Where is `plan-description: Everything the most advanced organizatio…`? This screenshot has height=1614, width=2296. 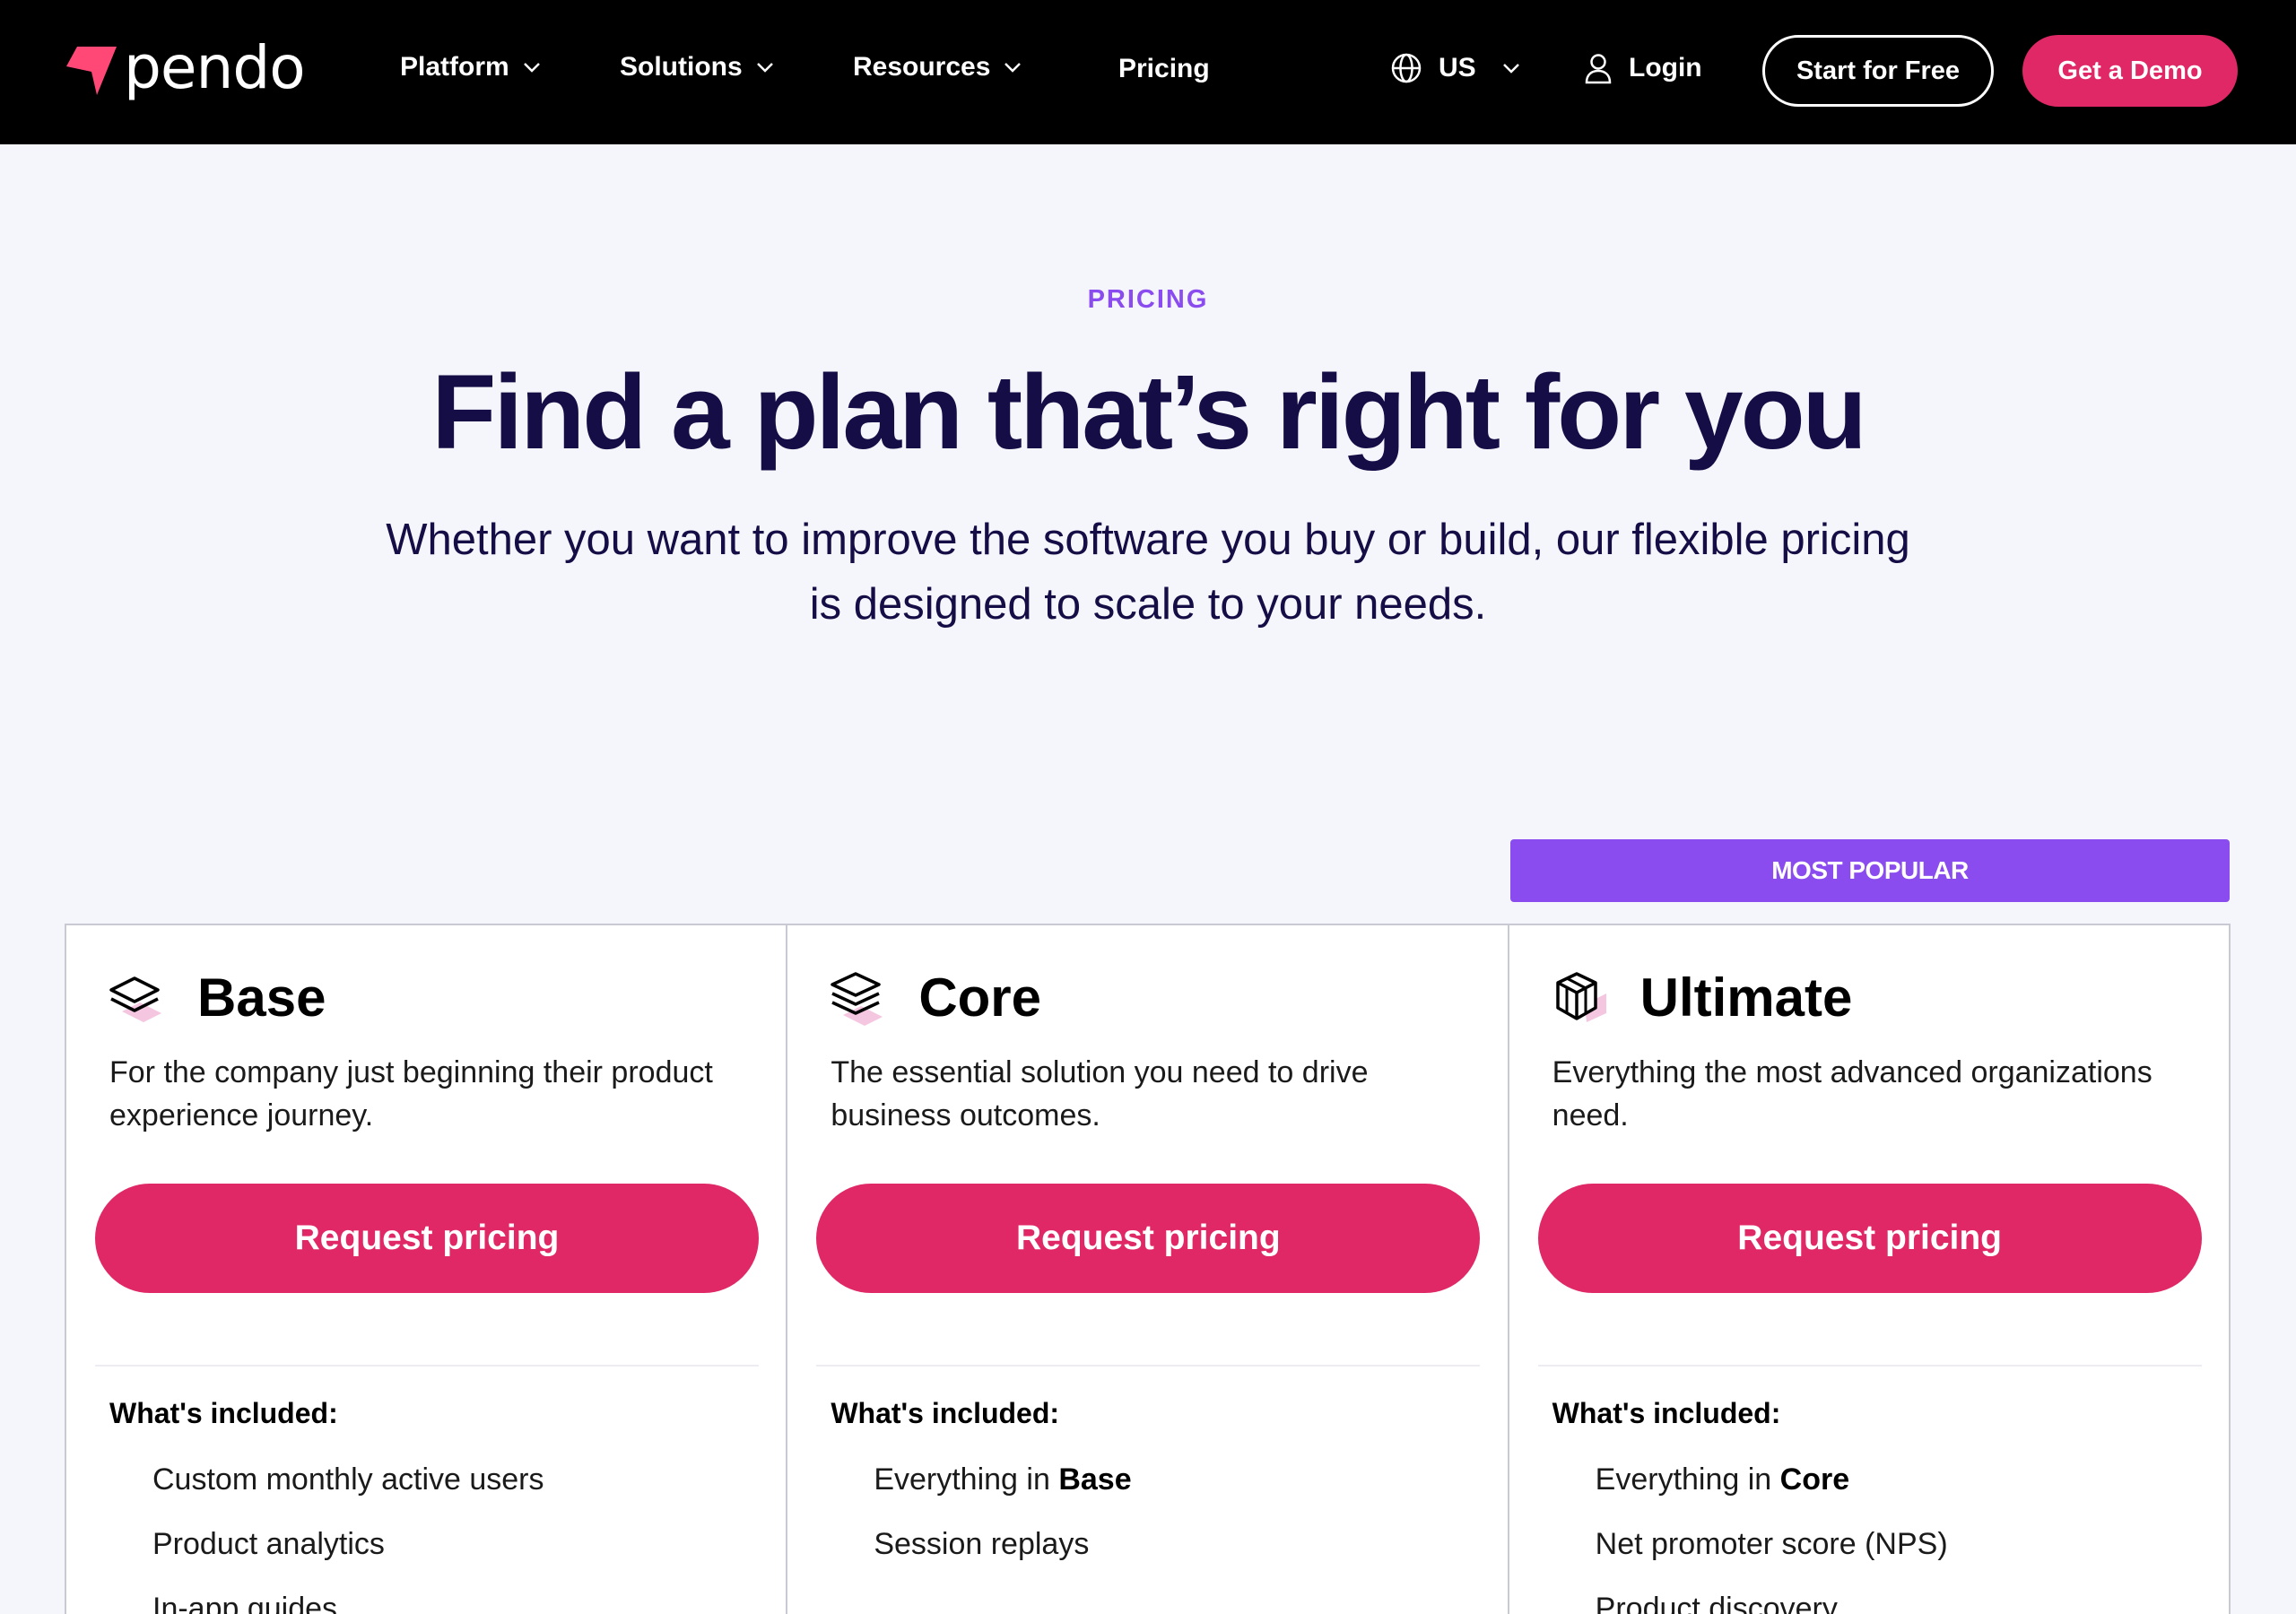
plan-description: Everything the most advanced organizatio… is located at coordinates (1852, 1093).